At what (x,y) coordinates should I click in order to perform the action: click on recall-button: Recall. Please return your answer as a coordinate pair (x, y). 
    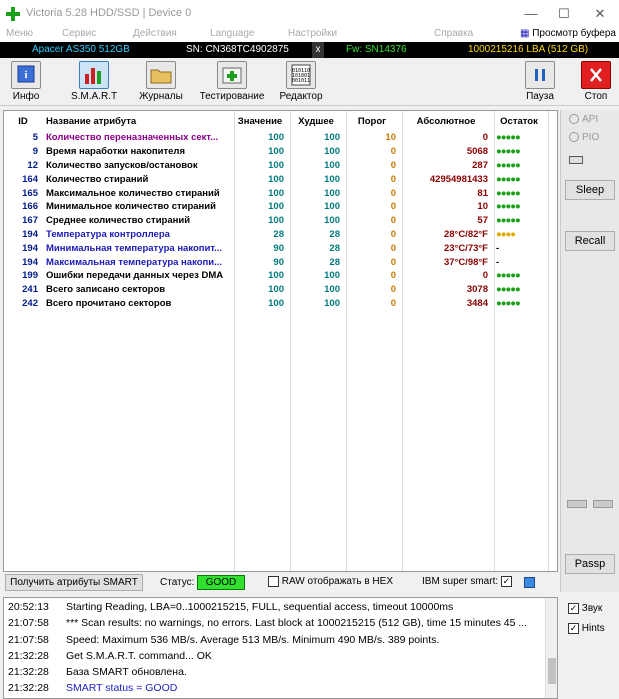
    Looking at the image, I should click on (590, 241).